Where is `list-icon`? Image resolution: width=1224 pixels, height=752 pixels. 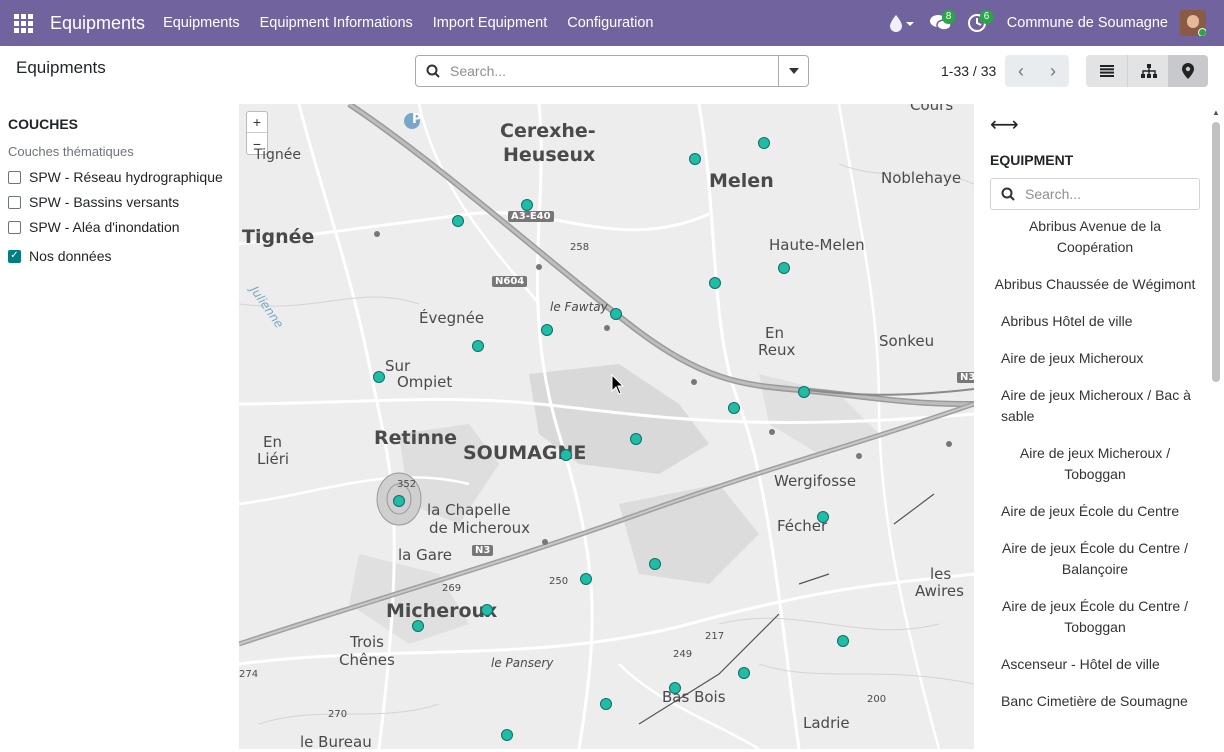 list-icon is located at coordinates (1106, 71).